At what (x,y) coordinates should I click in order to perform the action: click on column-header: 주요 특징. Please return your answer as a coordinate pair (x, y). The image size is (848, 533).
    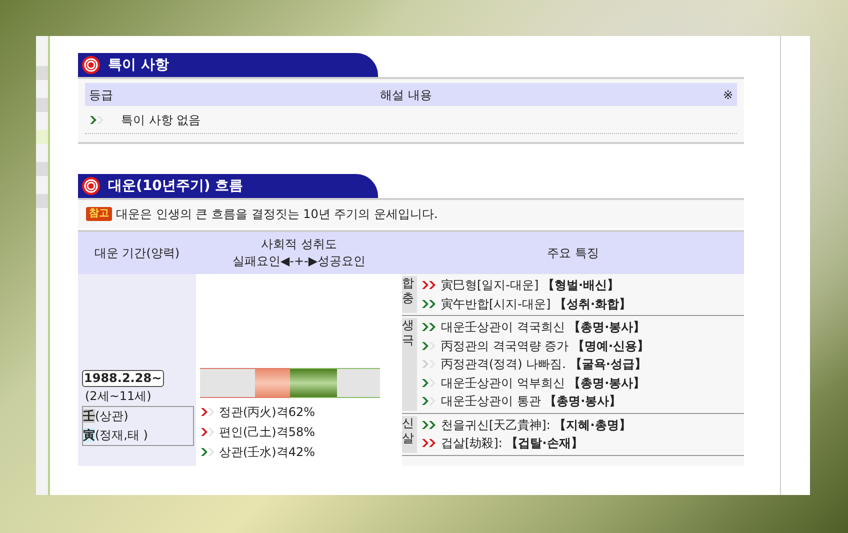
    Looking at the image, I should click on (573, 253).